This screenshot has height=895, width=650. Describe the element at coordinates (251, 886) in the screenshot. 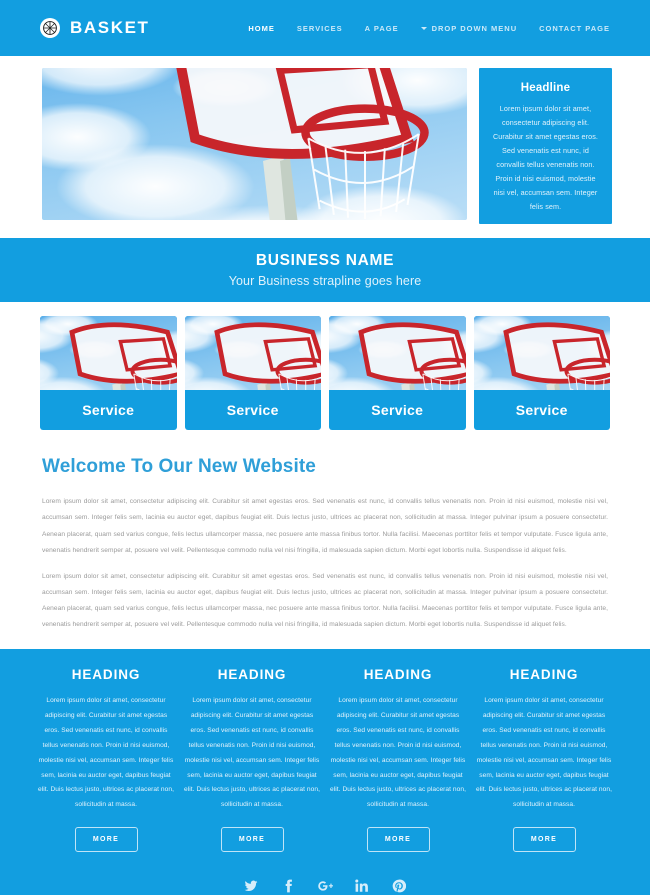

I see `twitter-icon` at that location.